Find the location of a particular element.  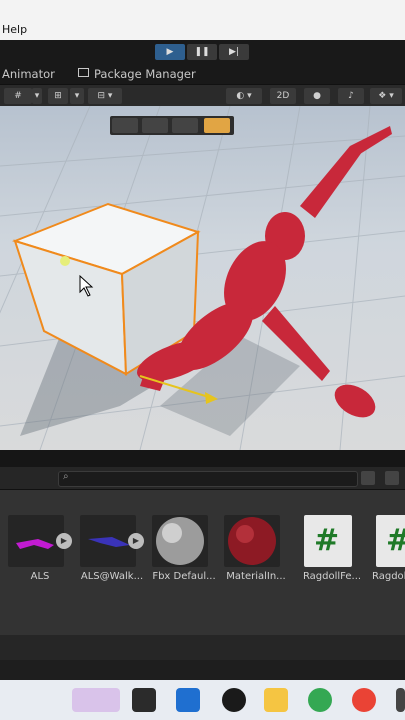

status-bar is located at coordinates (202, 670).